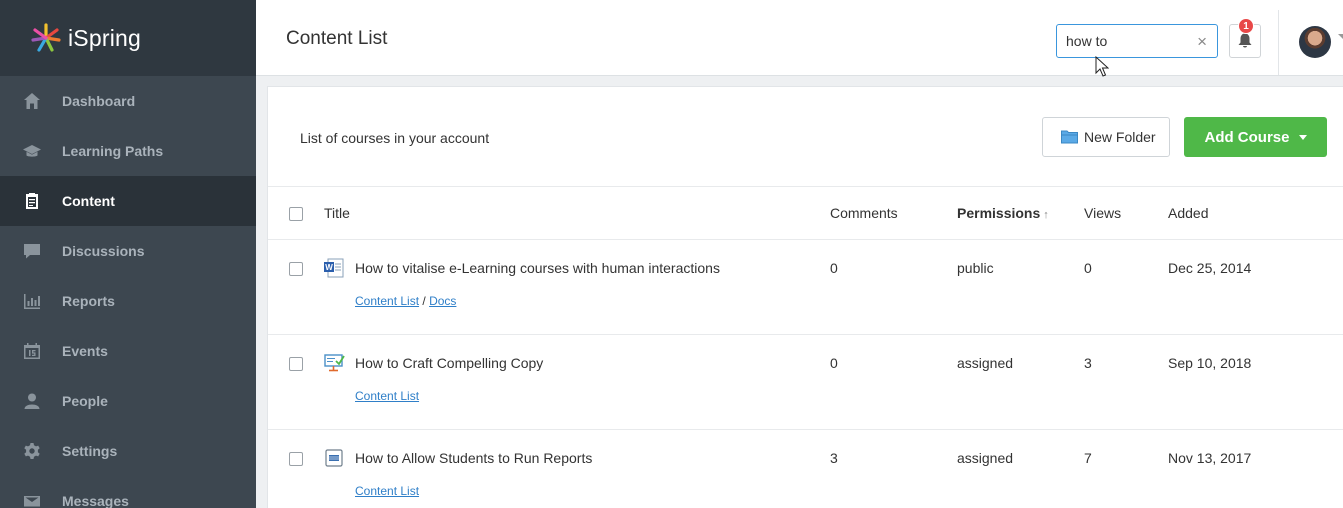 The width and height of the screenshot is (1343, 508). I want to click on column-header-views: Views, so click(1102, 213).